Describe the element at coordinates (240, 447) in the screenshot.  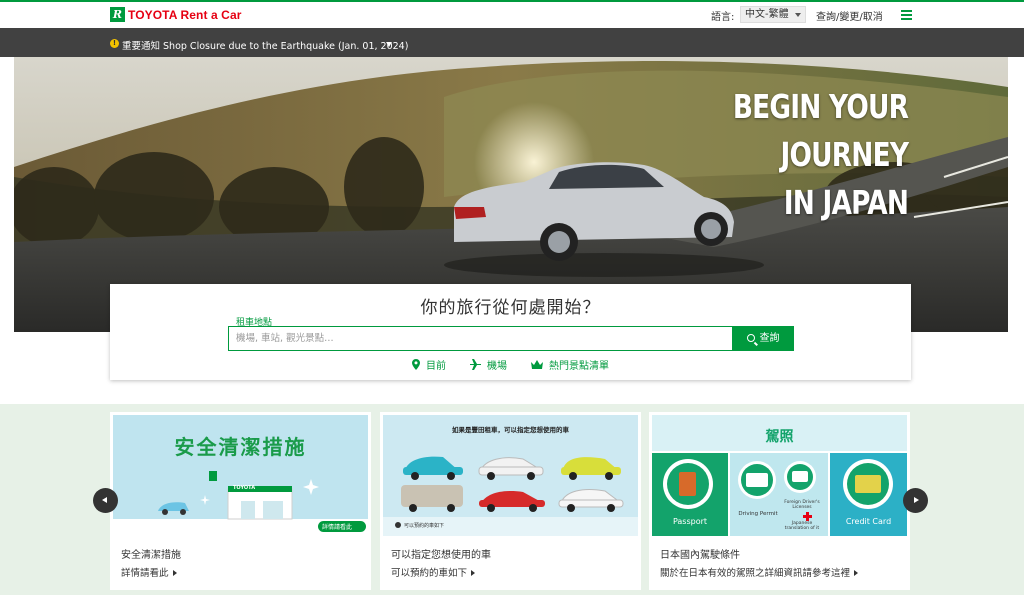
I see `cleaning-banner-title: 安全清潔措施` at that location.